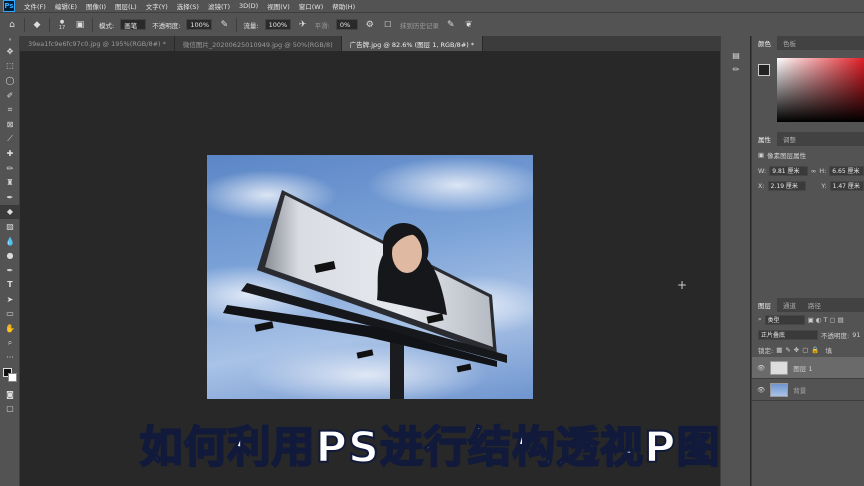 This screenshot has height=486, width=864. Describe the element at coordinates (277, 24) in the screenshot. I see `flow-field: 100%` at that location.